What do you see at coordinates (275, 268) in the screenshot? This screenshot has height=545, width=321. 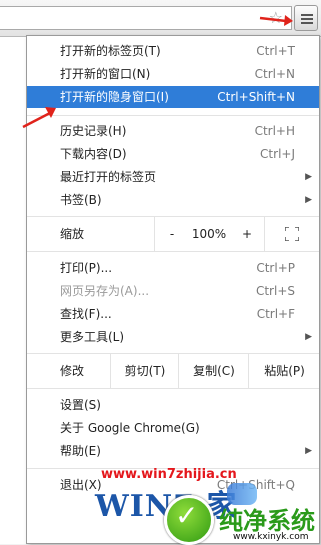 I see `menu-item-shortcut: Ctrl+P` at bounding box center [275, 268].